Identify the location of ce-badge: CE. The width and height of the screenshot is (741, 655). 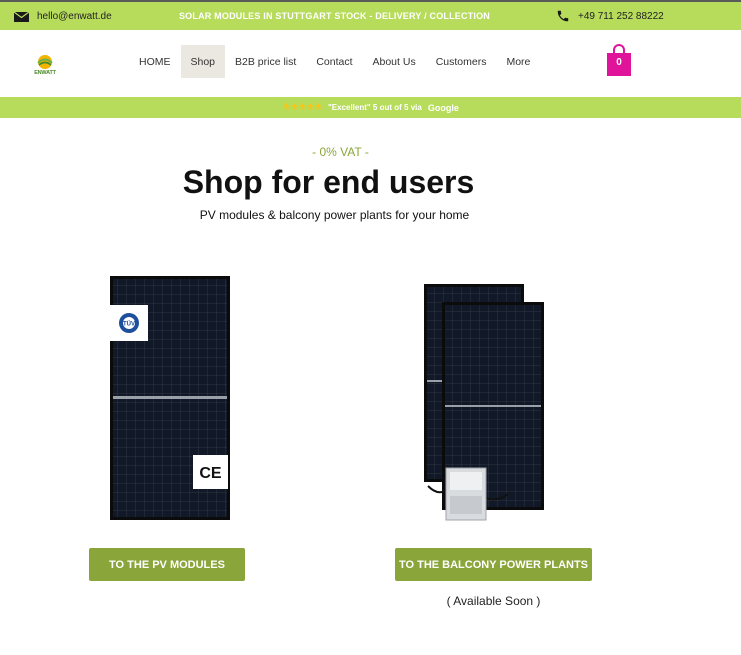
(210, 472).